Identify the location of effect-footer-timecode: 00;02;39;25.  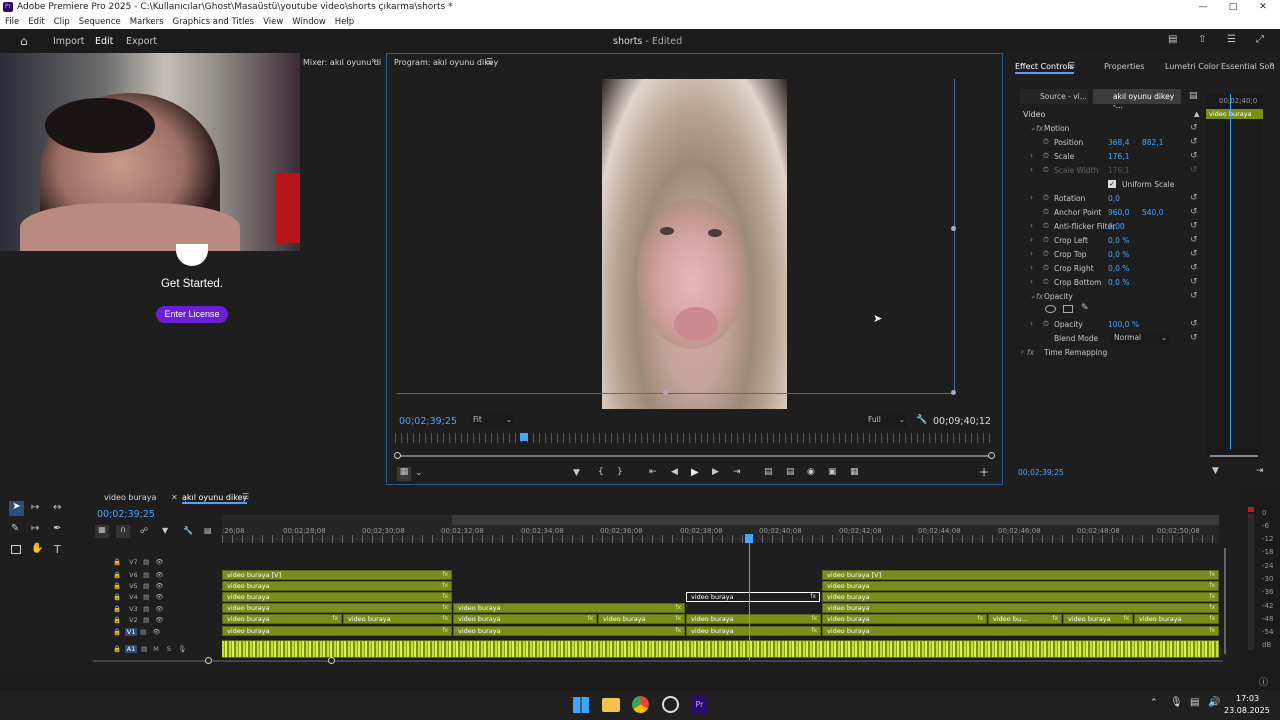
(1041, 472).